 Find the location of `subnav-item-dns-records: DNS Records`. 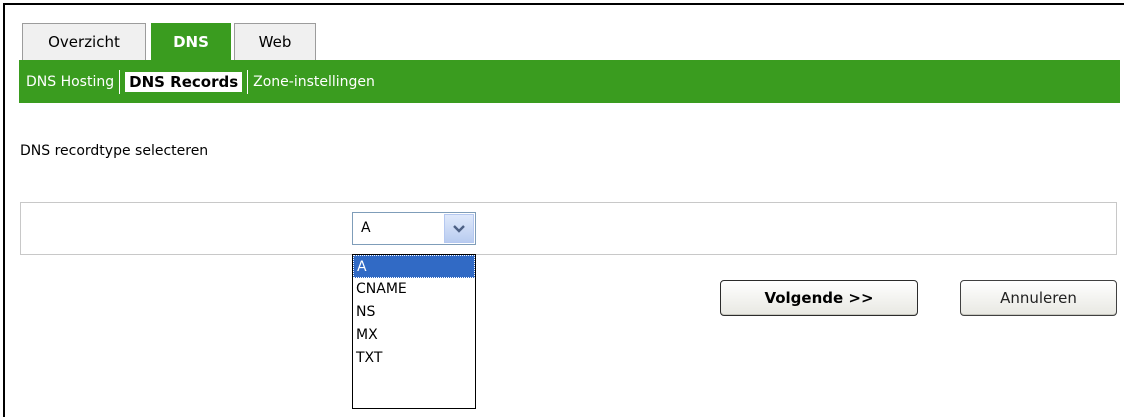

subnav-item-dns-records: DNS Records is located at coordinates (184, 81).